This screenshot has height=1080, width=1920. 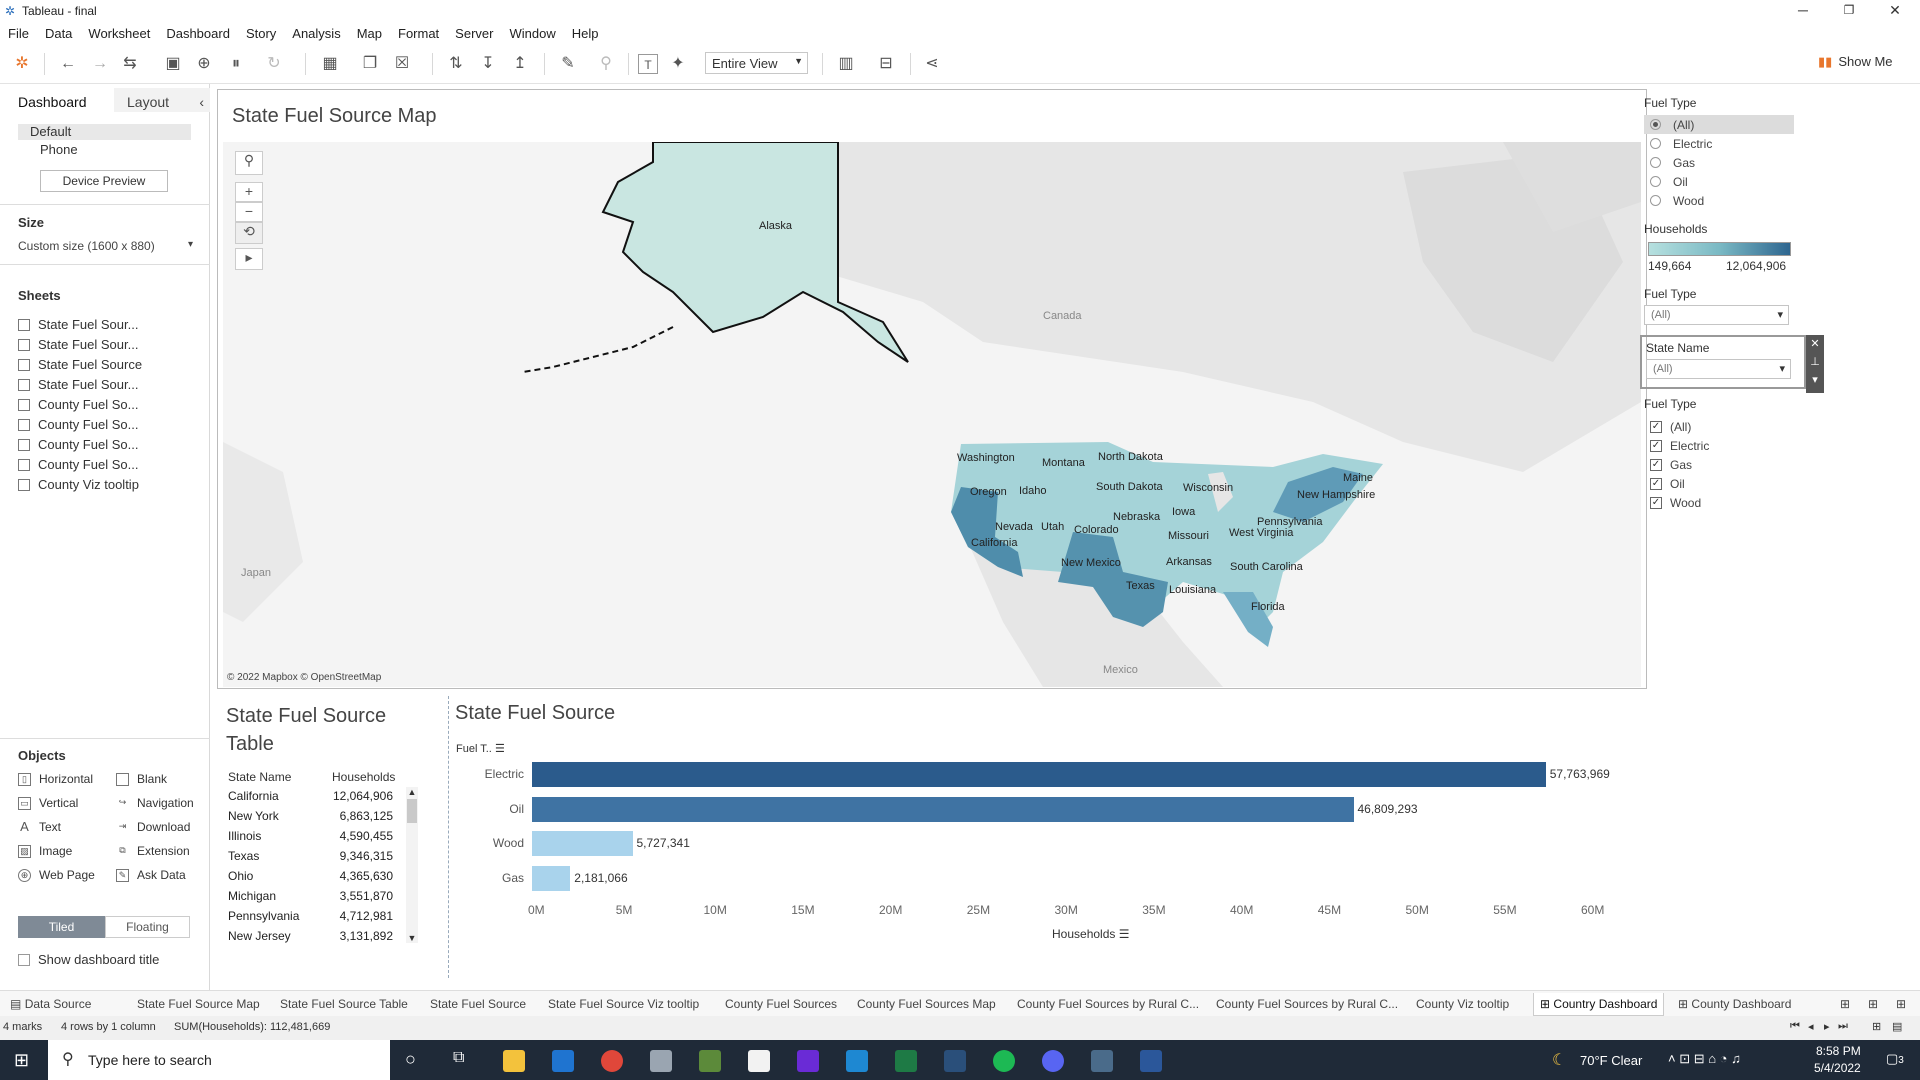 What do you see at coordinates (932, 64) in the screenshot?
I see `share-icon: ⋖` at bounding box center [932, 64].